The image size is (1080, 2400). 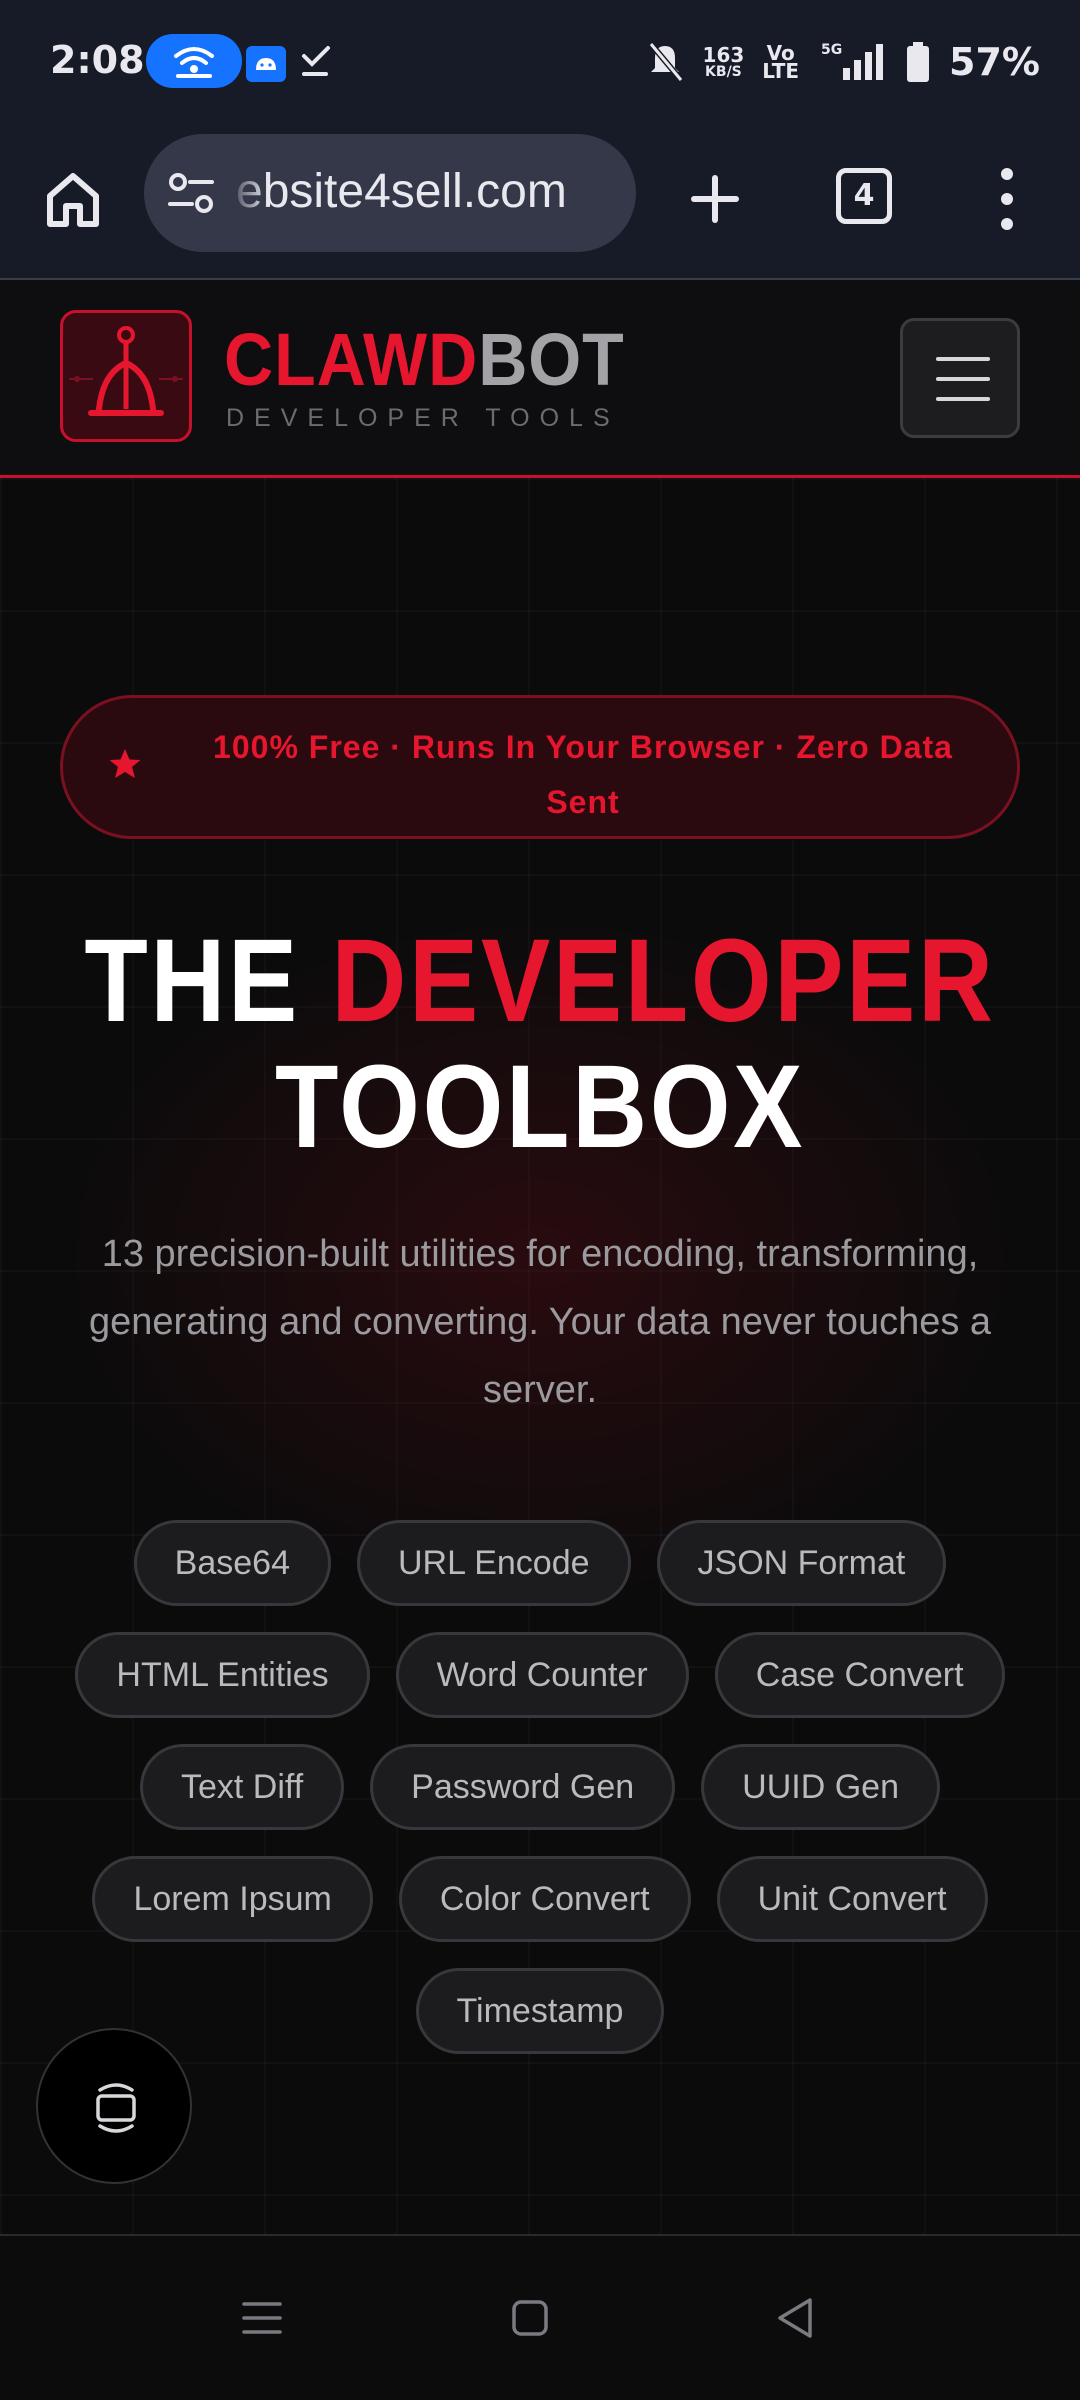 I want to click on chip-lorem-ipsum: Lorem Ipsum, so click(x=232, y=1899).